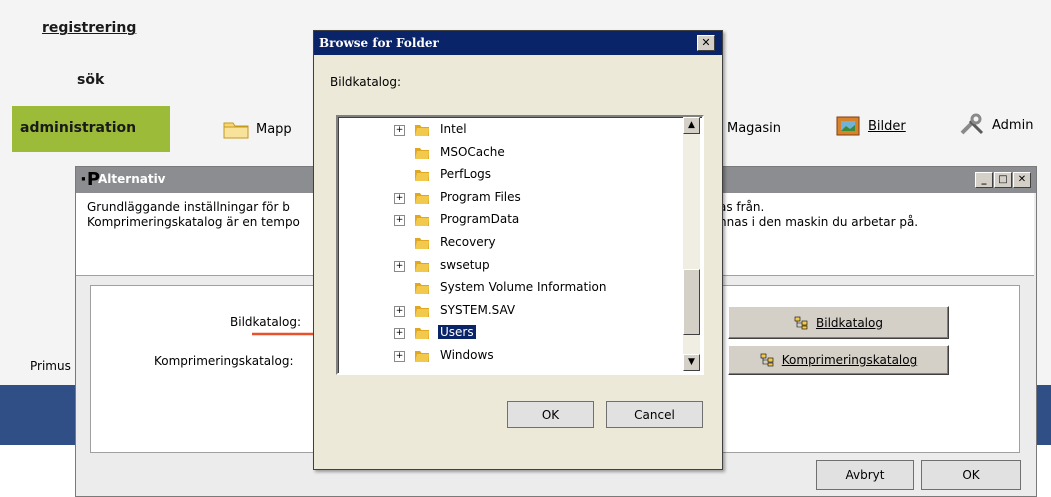 The height and width of the screenshot is (497, 1051). Describe the element at coordinates (691, 125) in the screenshot. I see `scroll-up-icon: ▲` at that location.